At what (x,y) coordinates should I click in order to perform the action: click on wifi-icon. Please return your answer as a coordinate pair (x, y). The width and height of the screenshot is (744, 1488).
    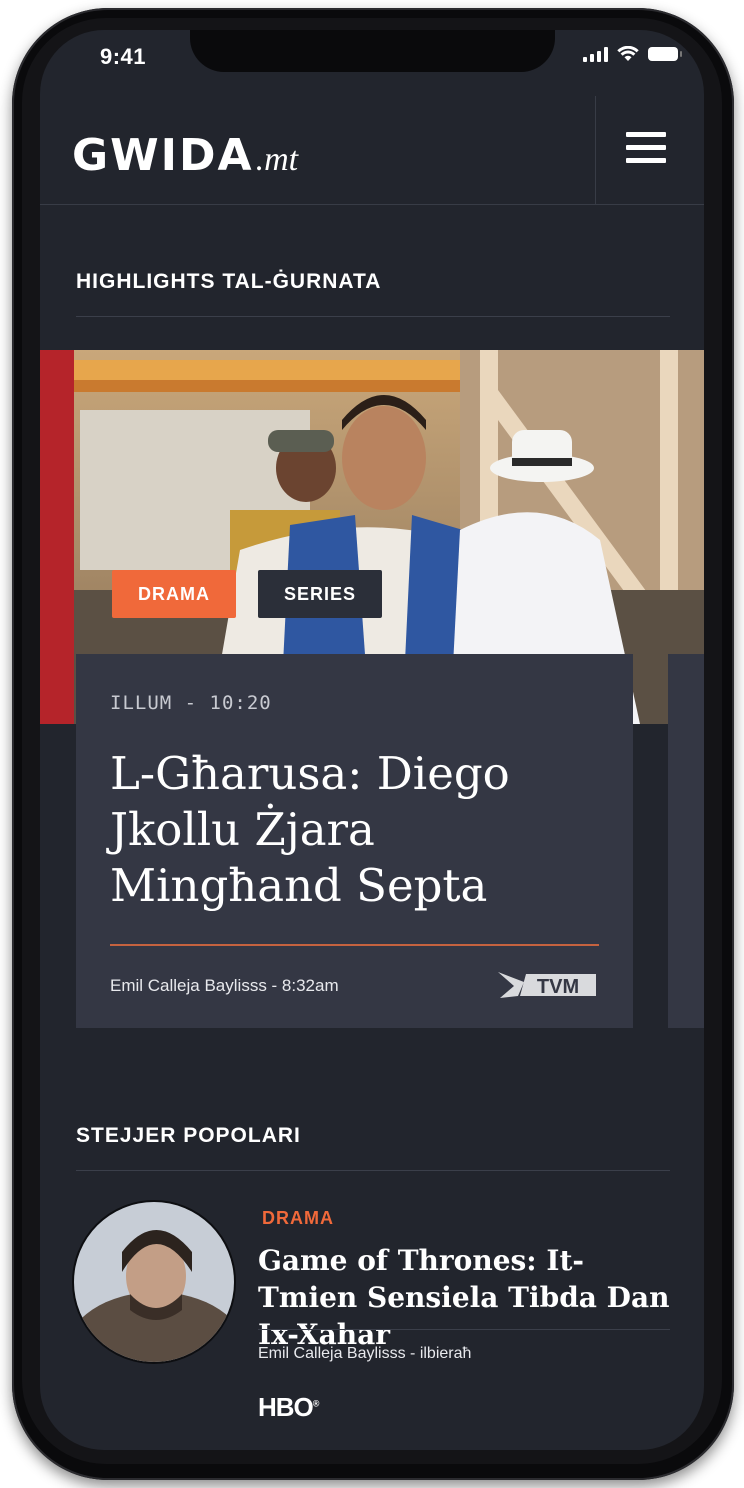
    Looking at the image, I should click on (628, 53).